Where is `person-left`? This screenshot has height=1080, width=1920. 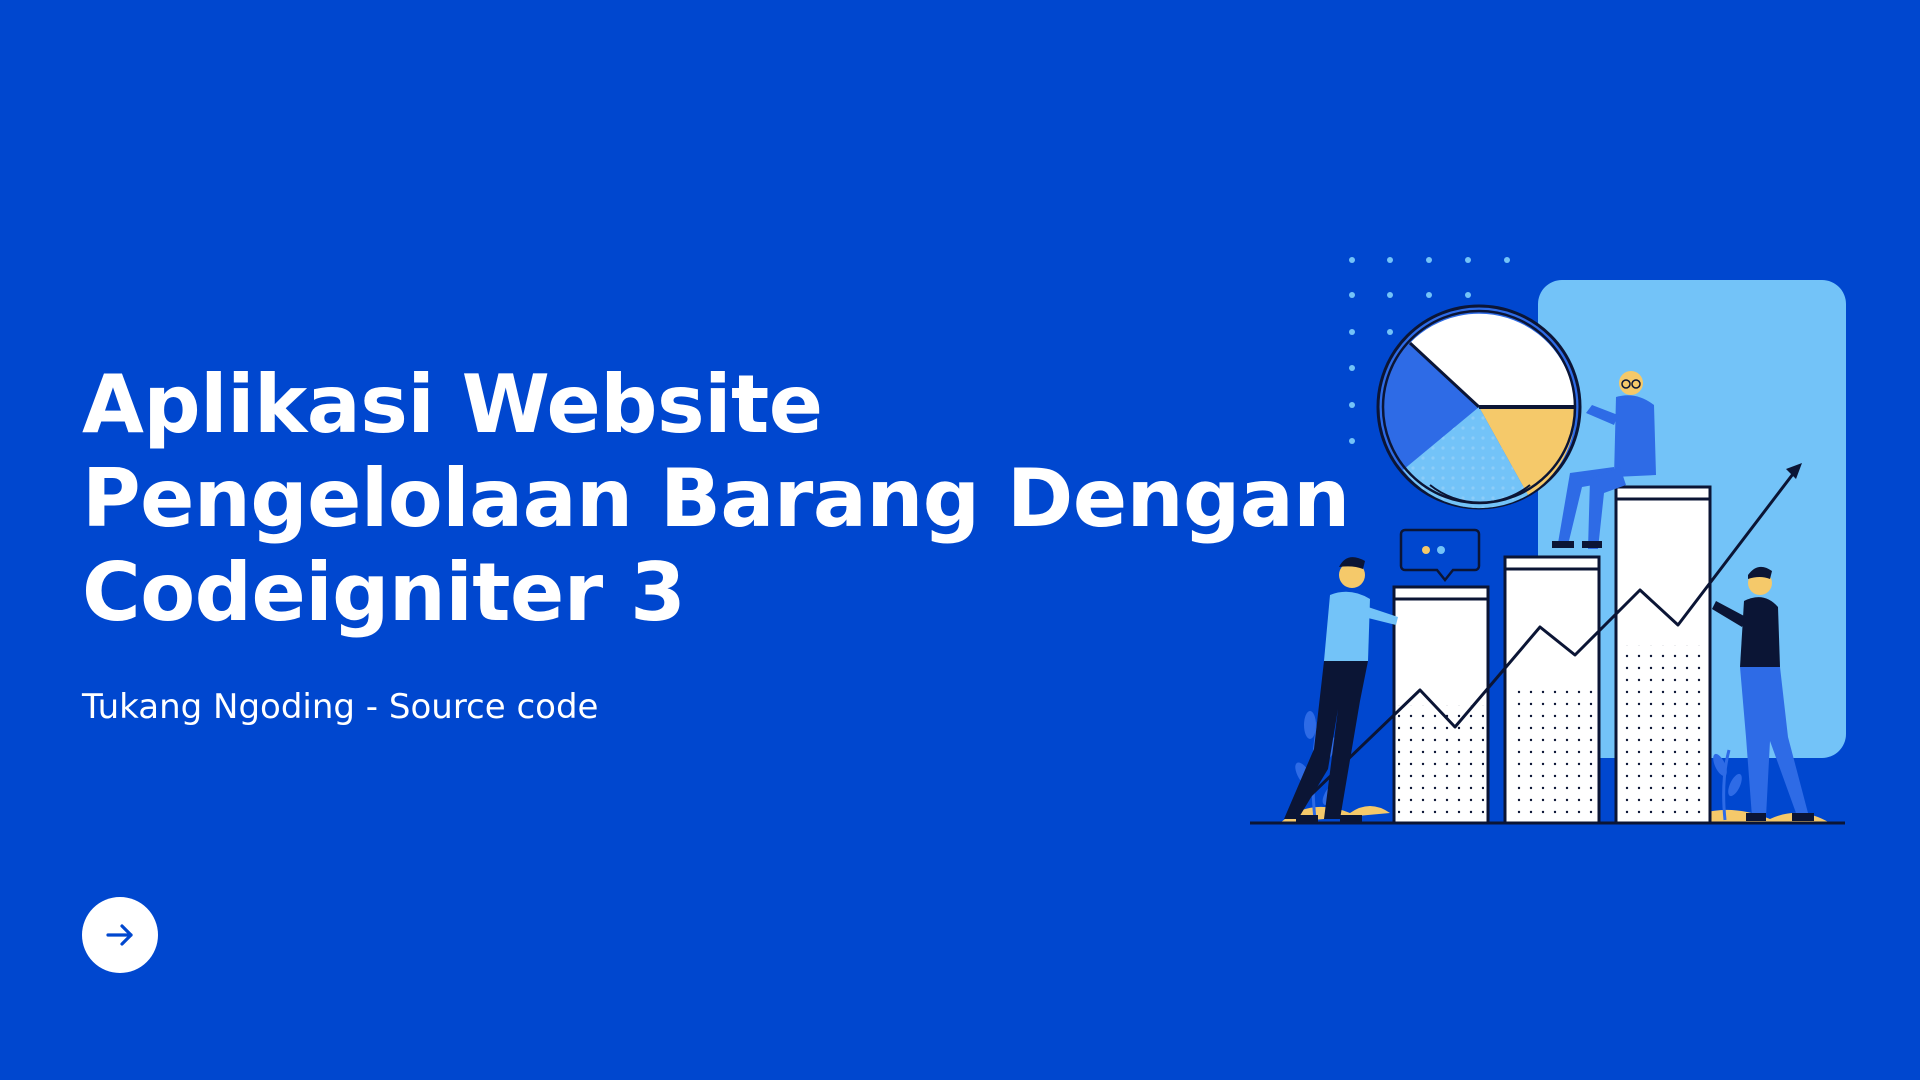 person-left is located at coordinates (1341, 689).